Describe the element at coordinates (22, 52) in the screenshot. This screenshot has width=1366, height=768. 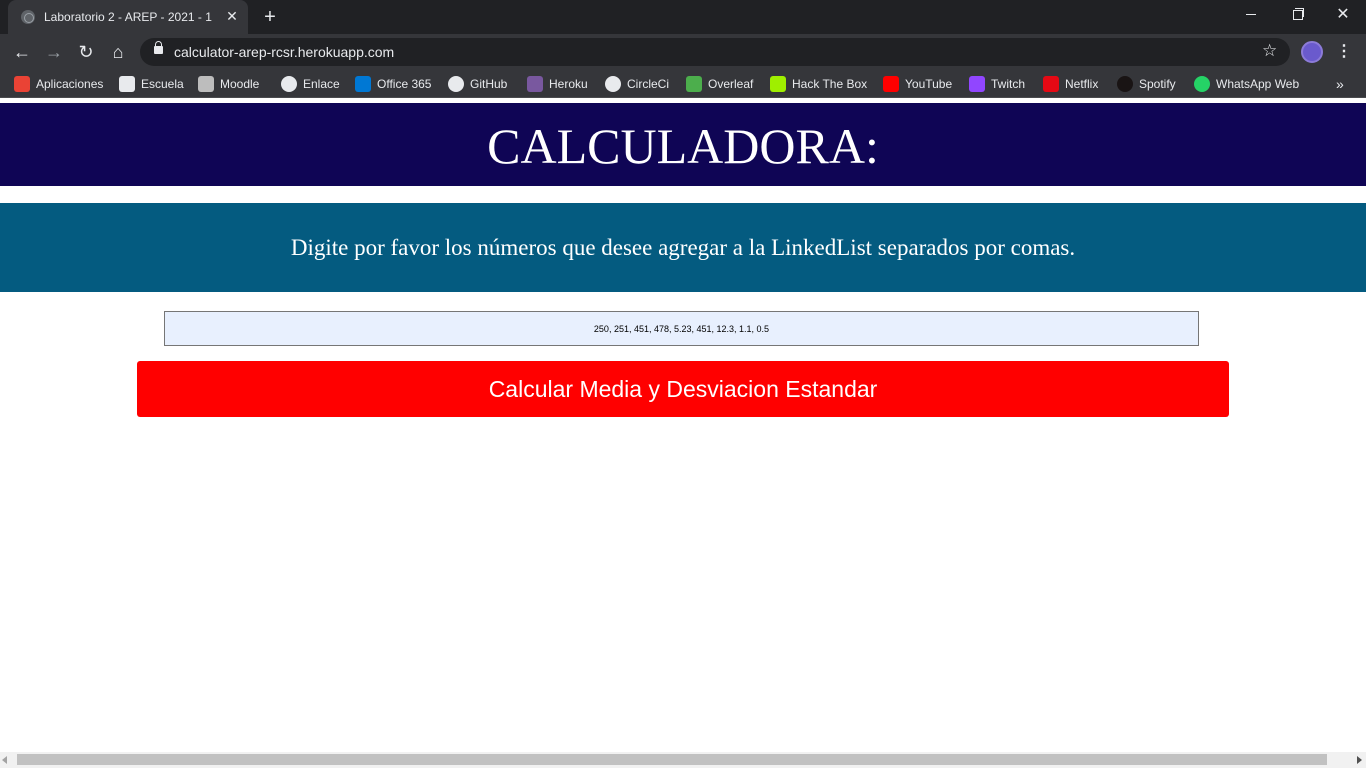
I see `back-arrow-icon: ←` at that location.